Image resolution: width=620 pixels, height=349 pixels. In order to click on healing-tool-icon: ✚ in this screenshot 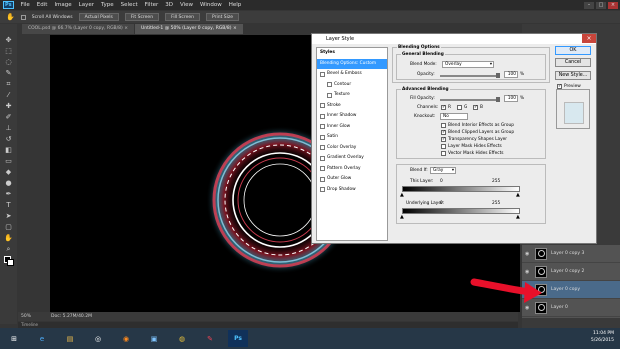, I will do `click(9, 106)`.